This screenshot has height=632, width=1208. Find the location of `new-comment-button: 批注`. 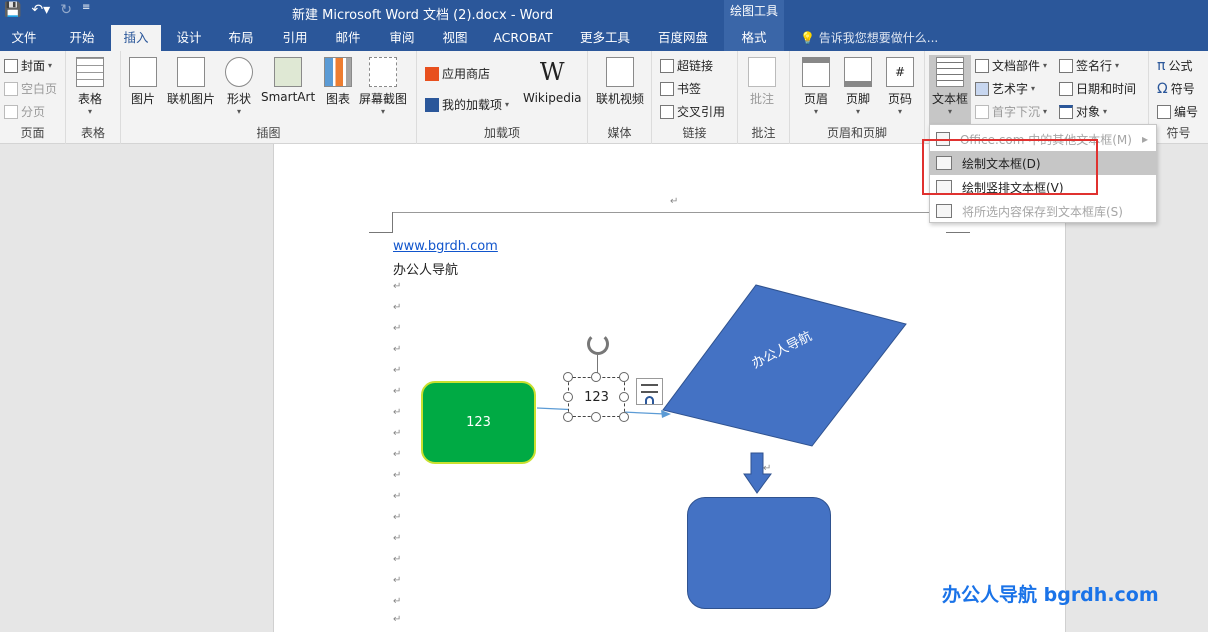

new-comment-button: 批注 is located at coordinates (762, 82).